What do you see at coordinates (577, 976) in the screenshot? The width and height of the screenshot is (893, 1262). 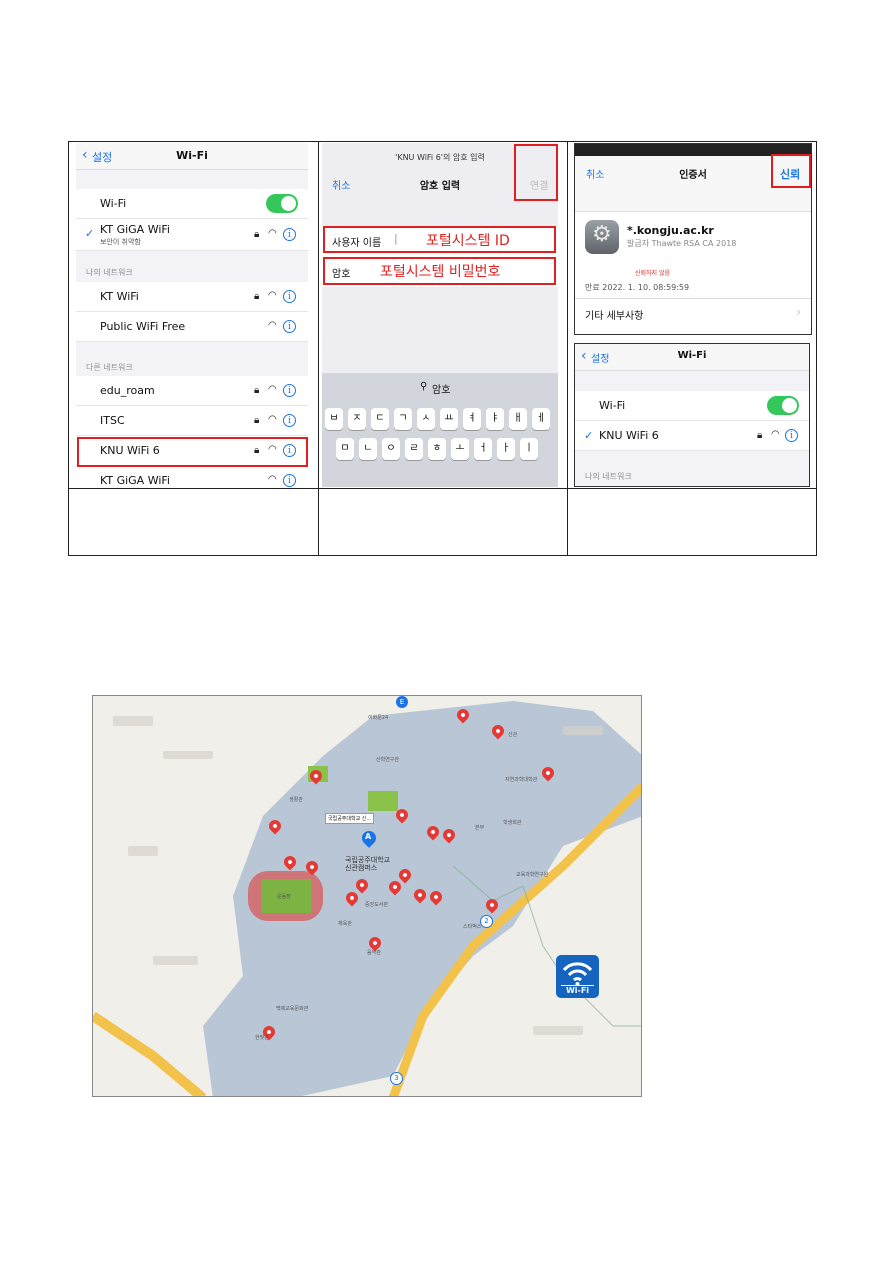 I see `wifi-badge: Wi-Fi` at bounding box center [577, 976].